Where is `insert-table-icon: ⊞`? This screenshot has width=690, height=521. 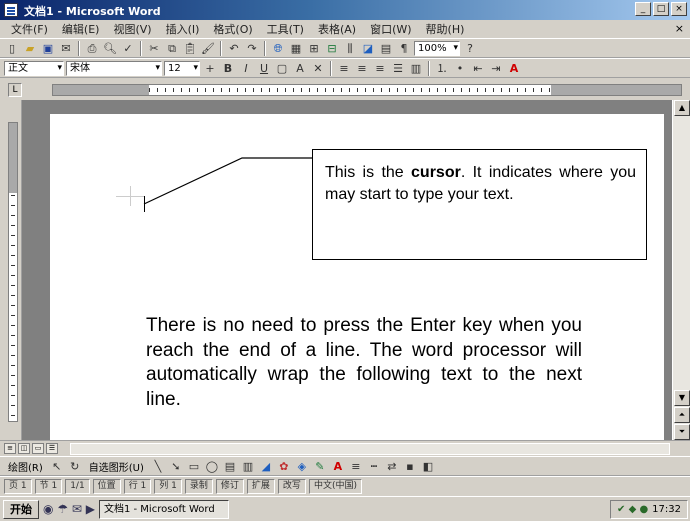 insert-table-icon: ⊞ is located at coordinates (314, 48).